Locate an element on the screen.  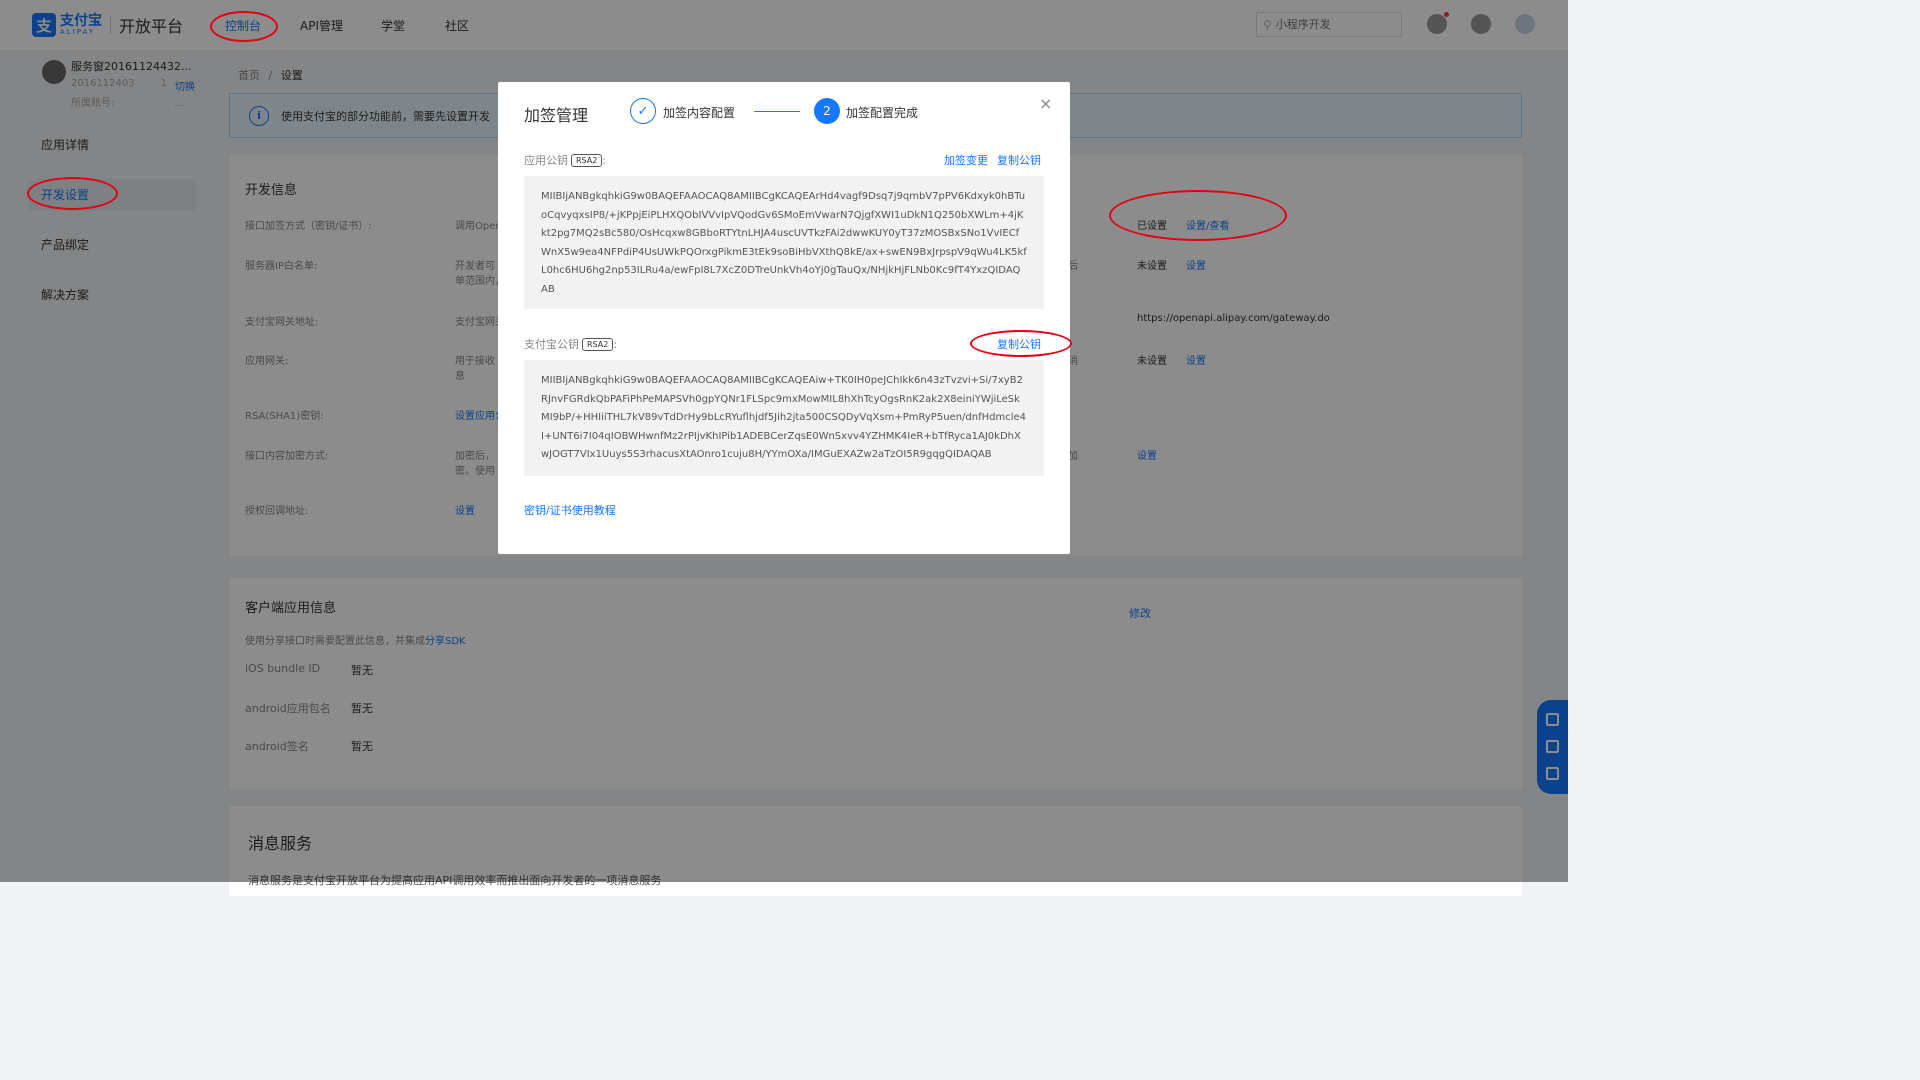
close-icon: × is located at coordinates (1045, 103).